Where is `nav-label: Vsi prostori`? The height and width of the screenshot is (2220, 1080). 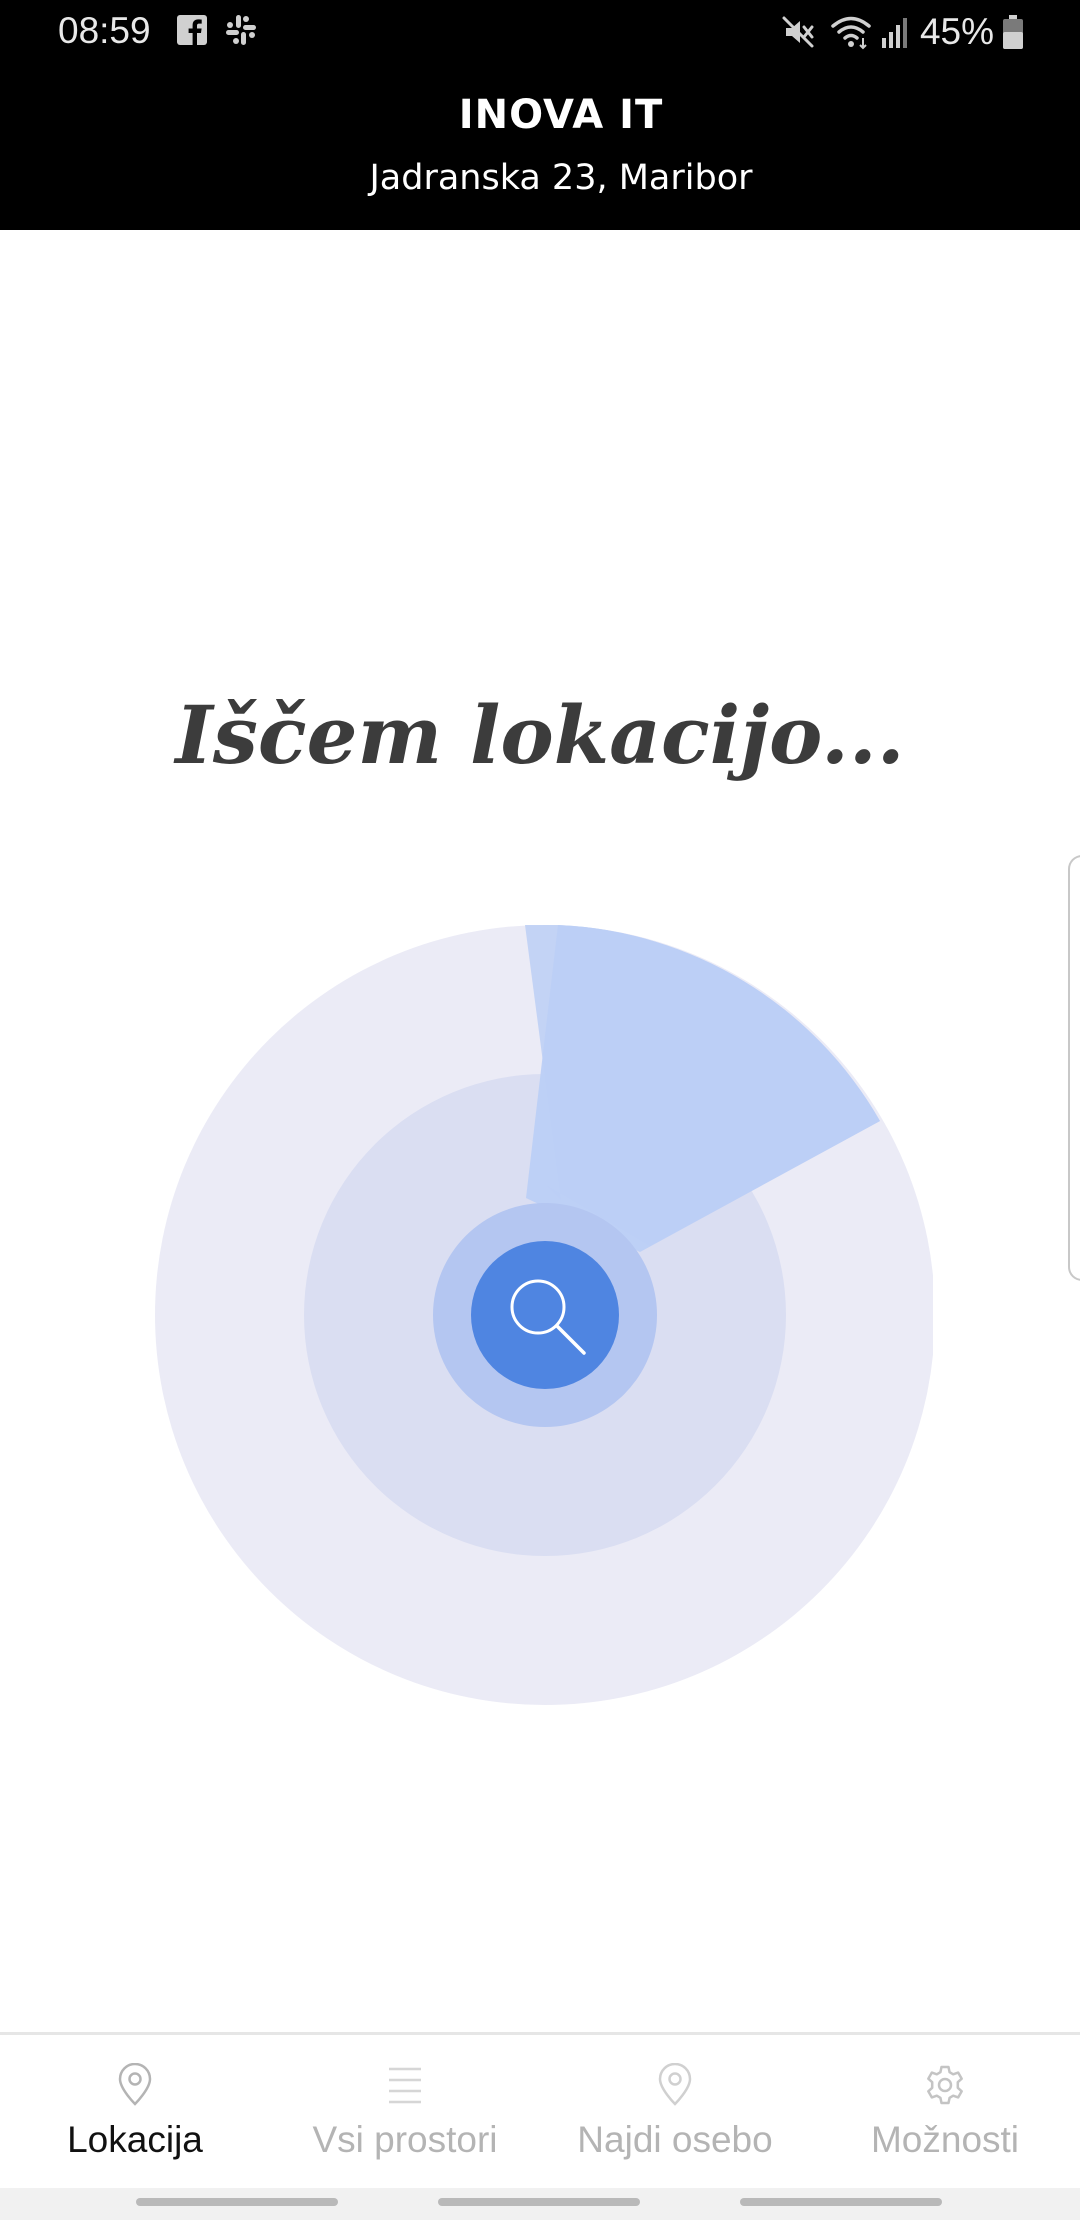
nav-label: Vsi prostori is located at coordinates (405, 2139).